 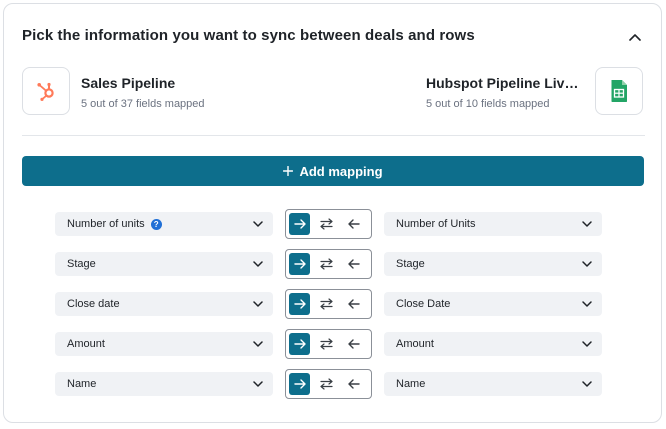 What do you see at coordinates (86, 344) in the screenshot?
I see `left-field-value: Amount` at bounding box center [86, 344].